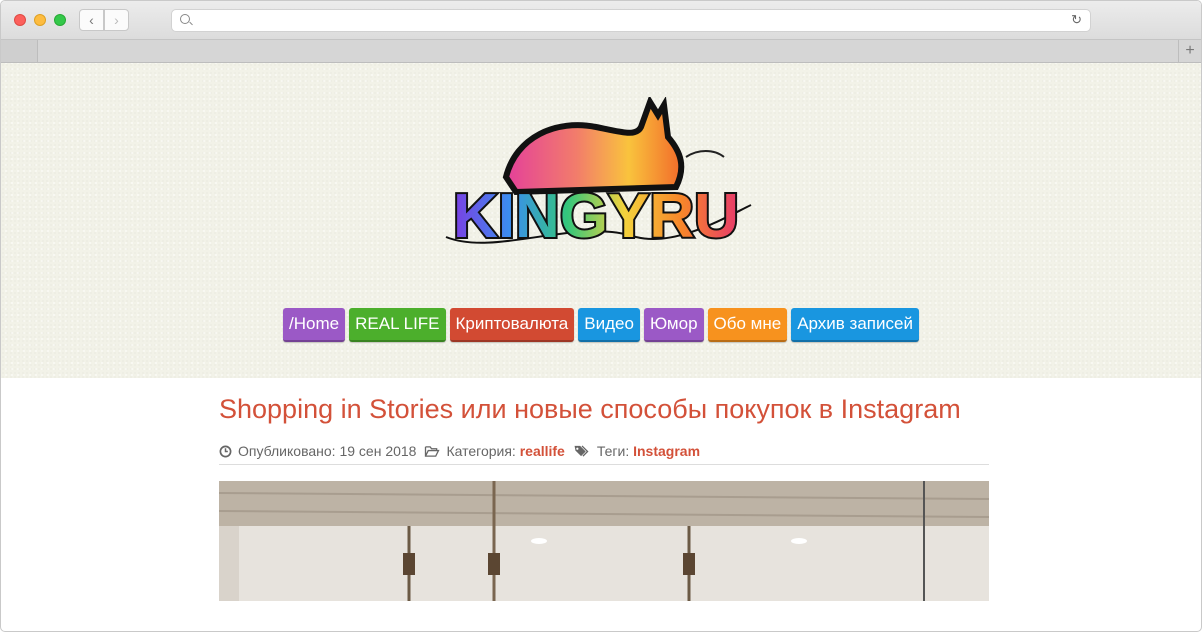  What do you see at coordinates (601, 51) in the screenshot?
I see `tab-bar: +` at bounding box center [601, 51].